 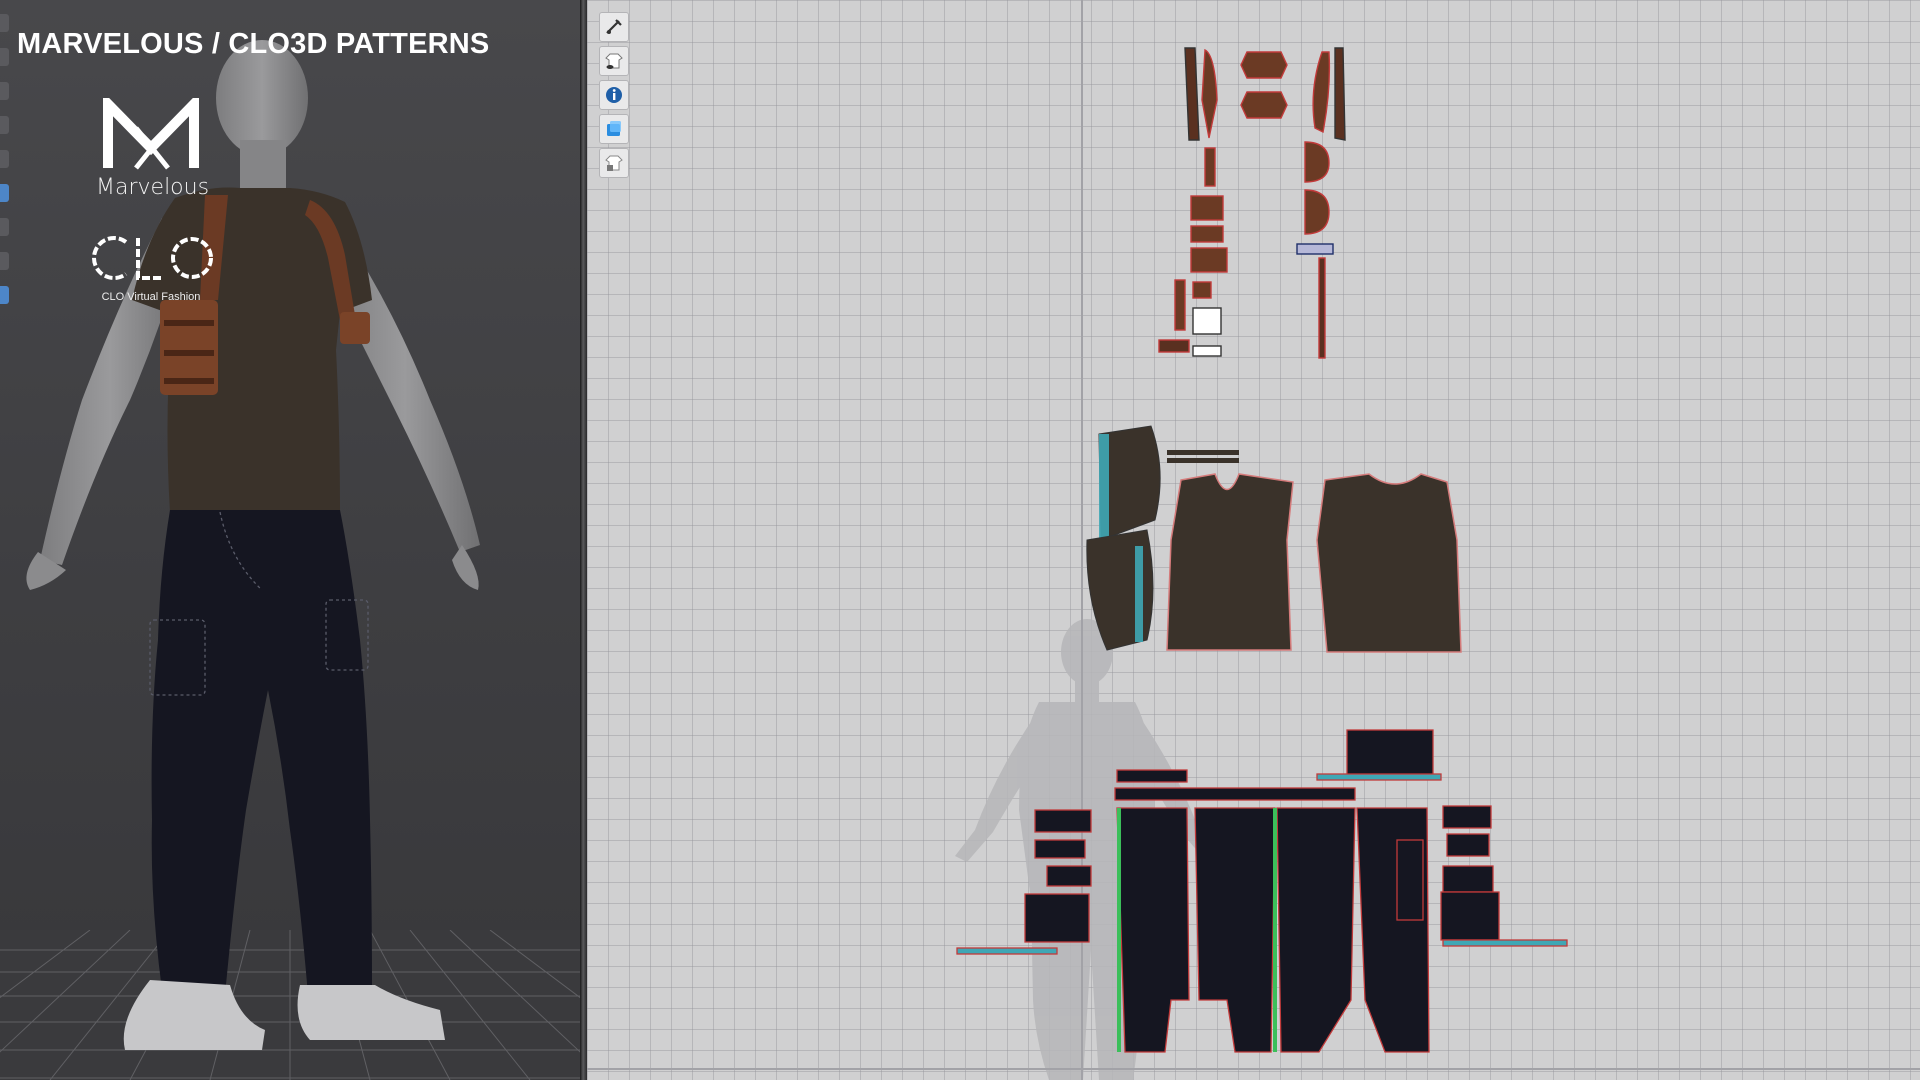 What do you see at coordinates (253, 44) in the screenshot?
I see `page-title: MARVELOUS / CLO3D PATTERNS` at bounding box center [253, 44].